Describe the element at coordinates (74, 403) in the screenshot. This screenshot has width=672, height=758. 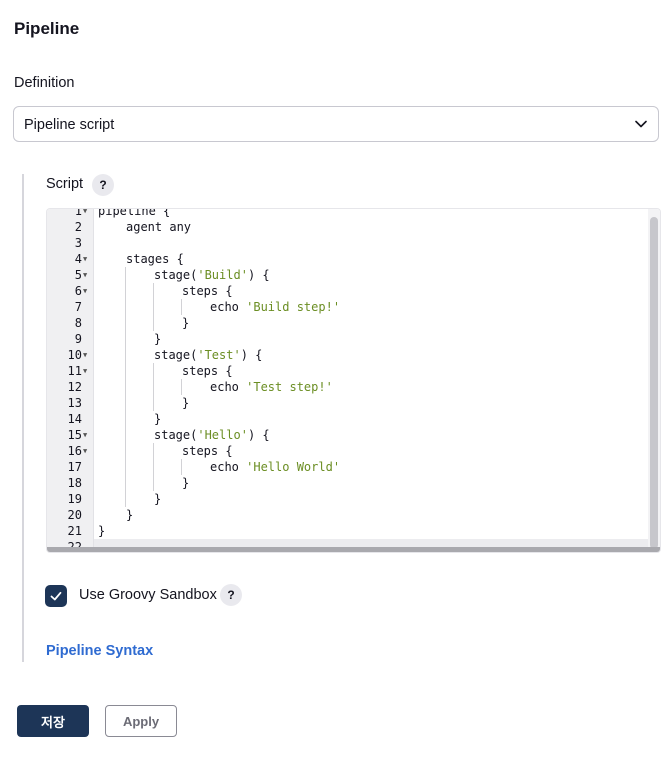
I see `line-number: 13` at that location.